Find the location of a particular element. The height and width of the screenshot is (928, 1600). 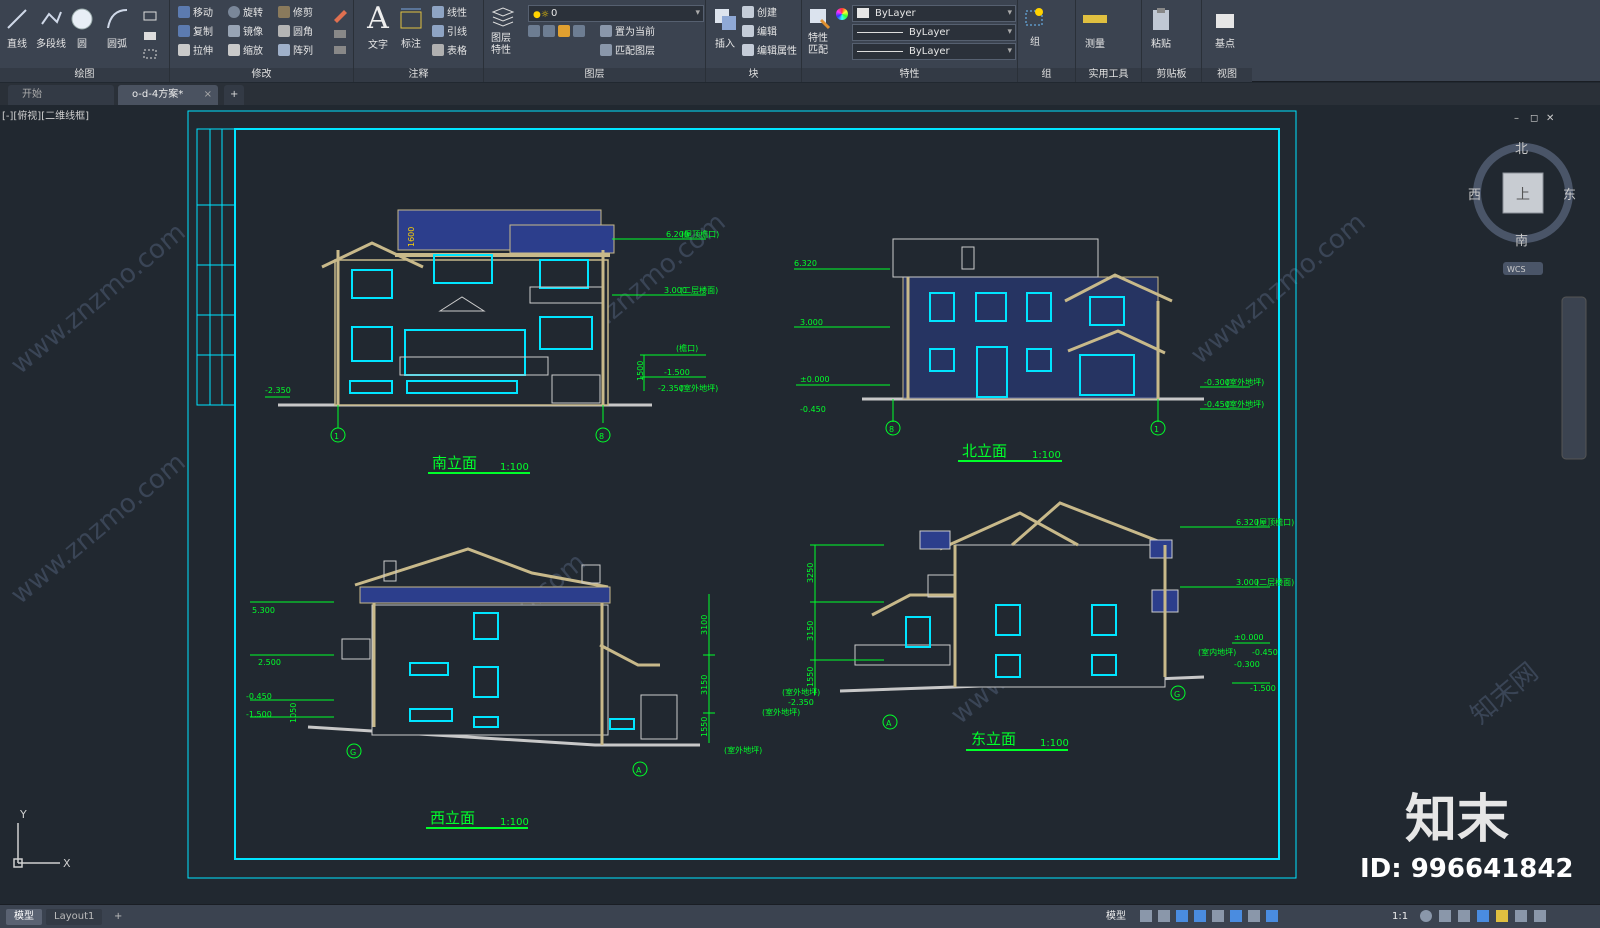

viewport-controls-label: [-][俯视][二维线框] is located at coordinates (45, 115).